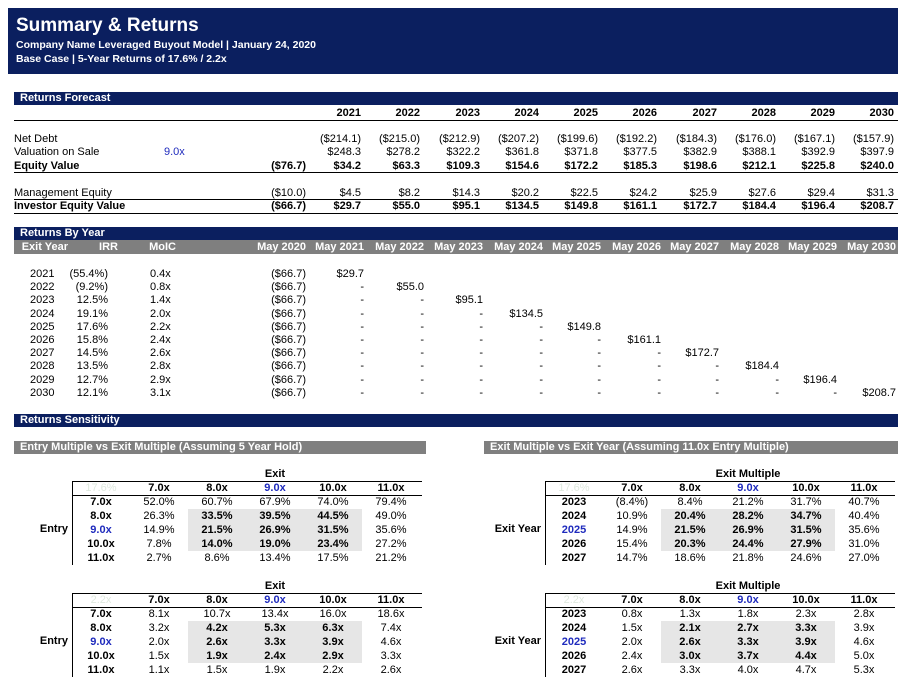 The image size is (912, 690). Describe the element at coordinates (818, 206) in the screenshot. I see `value-cell: $196.4` at that location.